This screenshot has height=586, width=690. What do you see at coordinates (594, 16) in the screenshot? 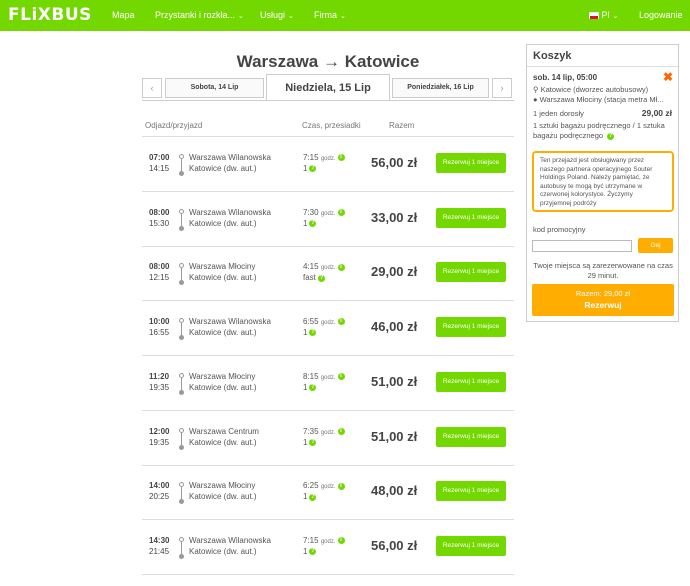
I see `flag-icon` at bounding box center [594, 16].